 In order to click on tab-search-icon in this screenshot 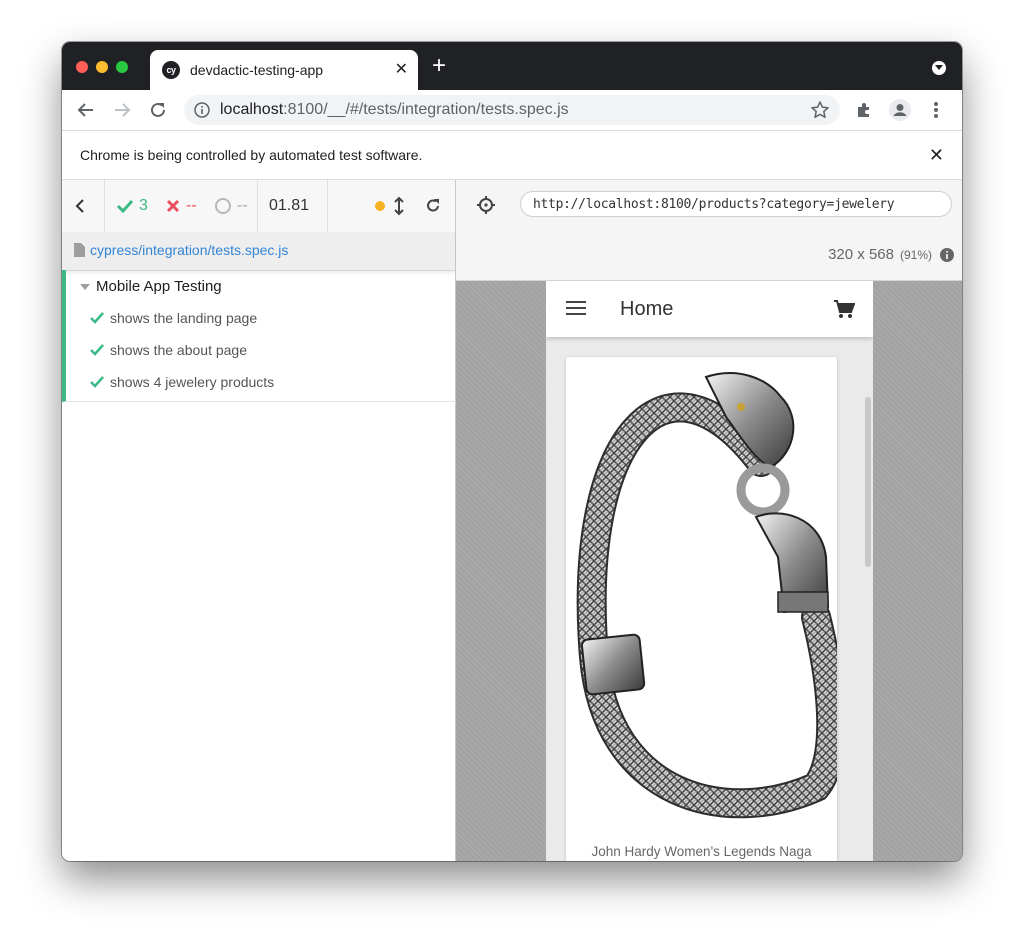, I will do `click(939, 68)`.